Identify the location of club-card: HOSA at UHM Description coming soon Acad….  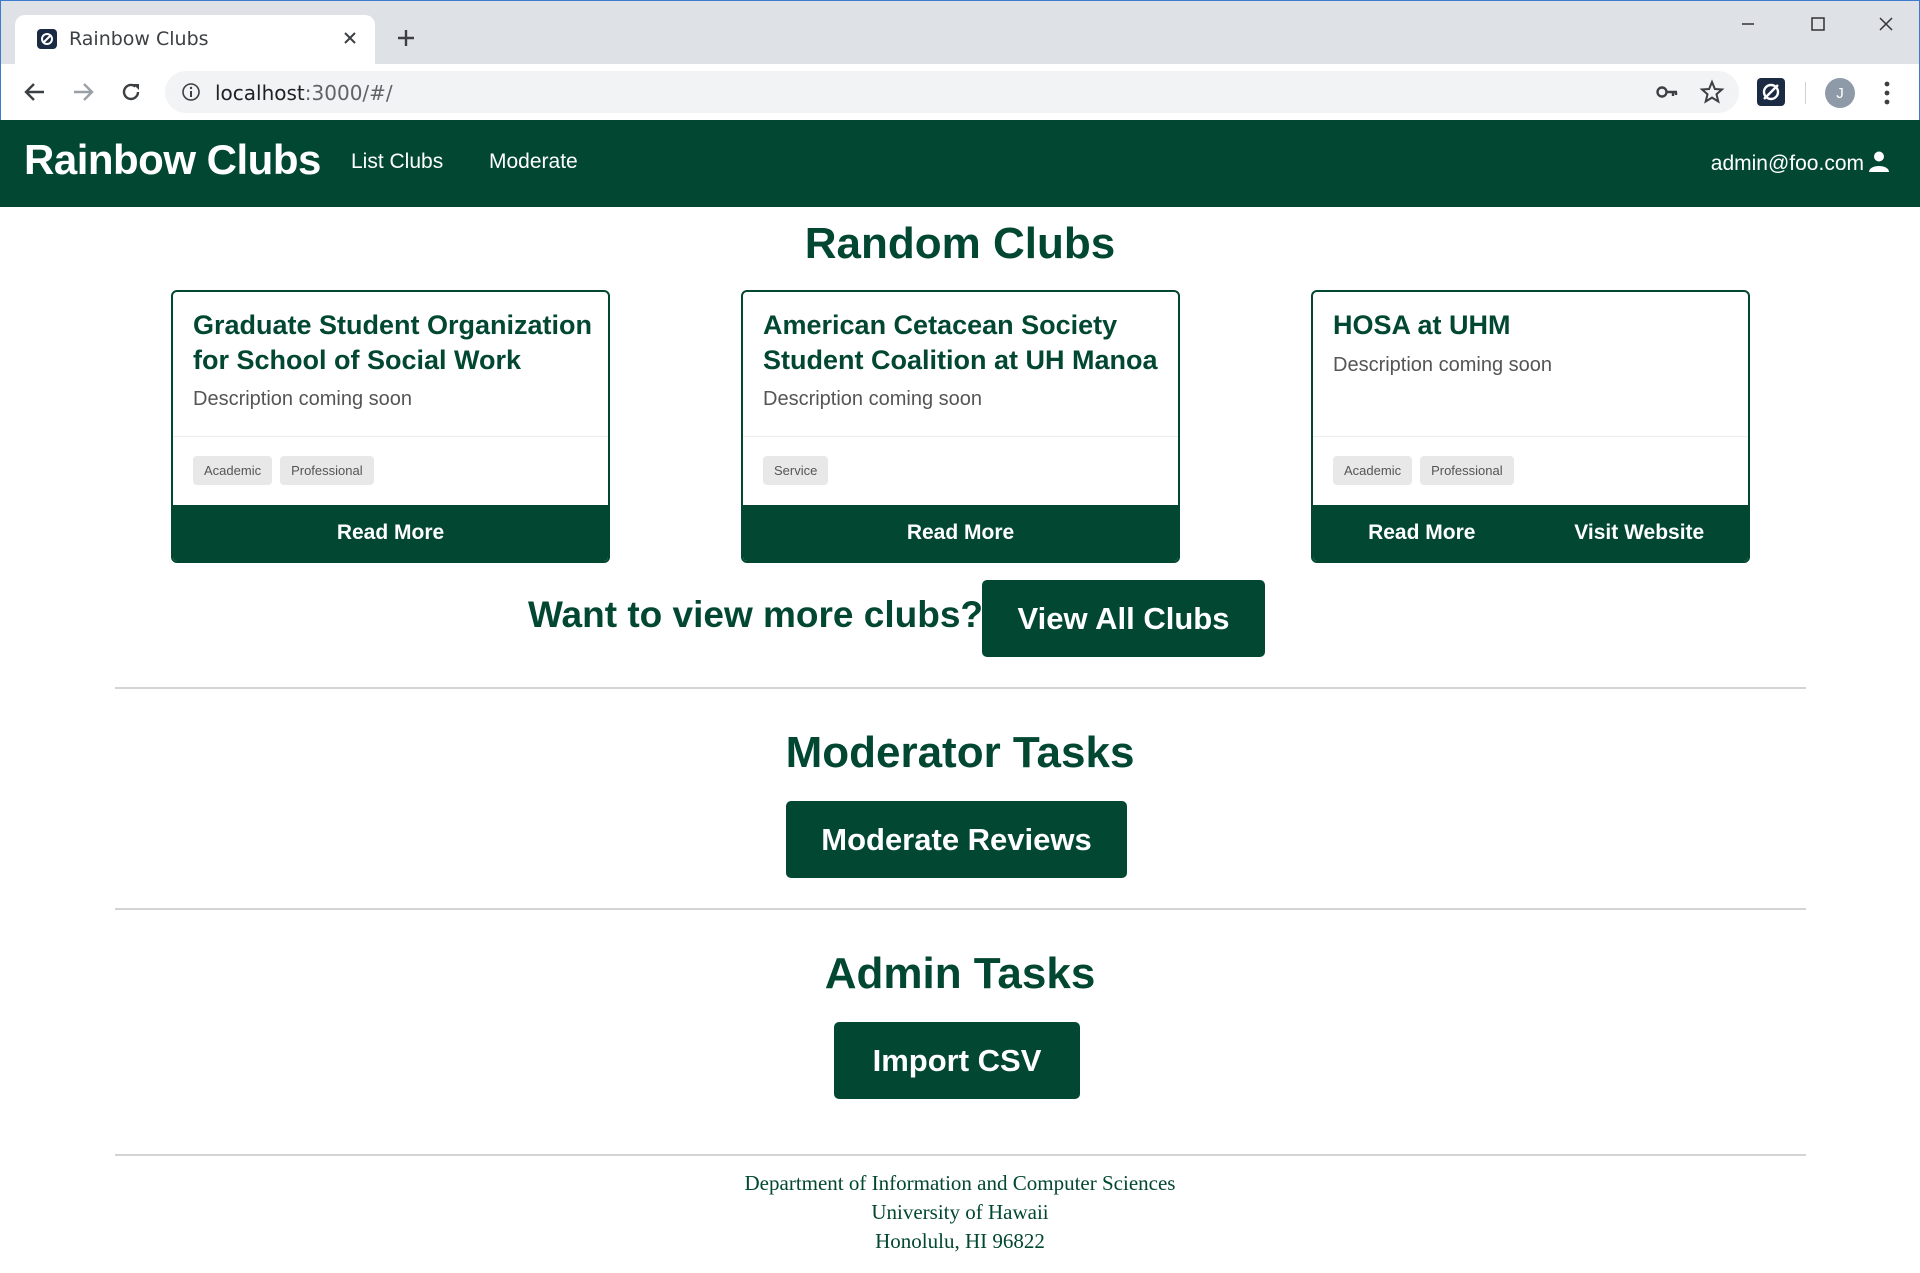
(1530, 426).